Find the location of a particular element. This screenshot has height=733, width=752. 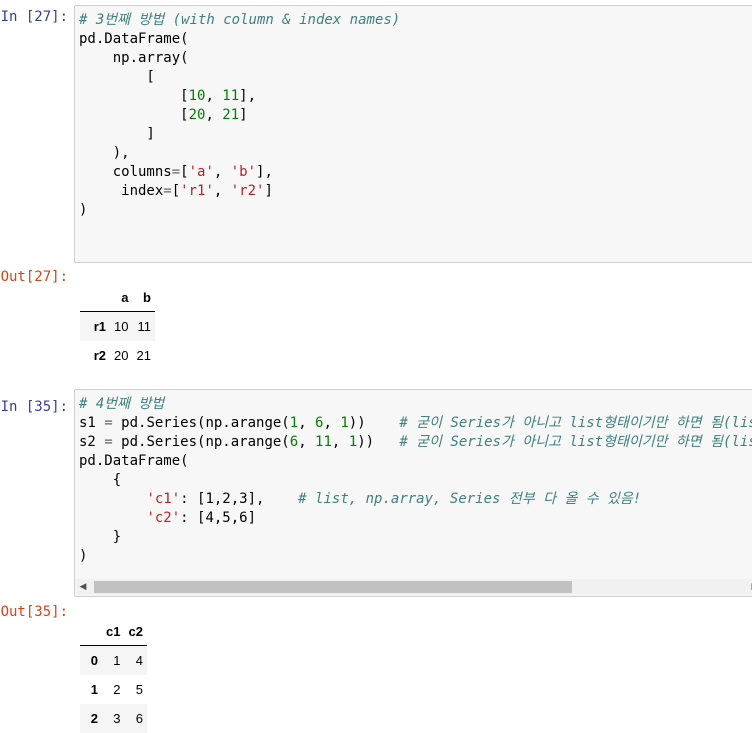

table-cell: 11 is located at coordinates (144, 326).